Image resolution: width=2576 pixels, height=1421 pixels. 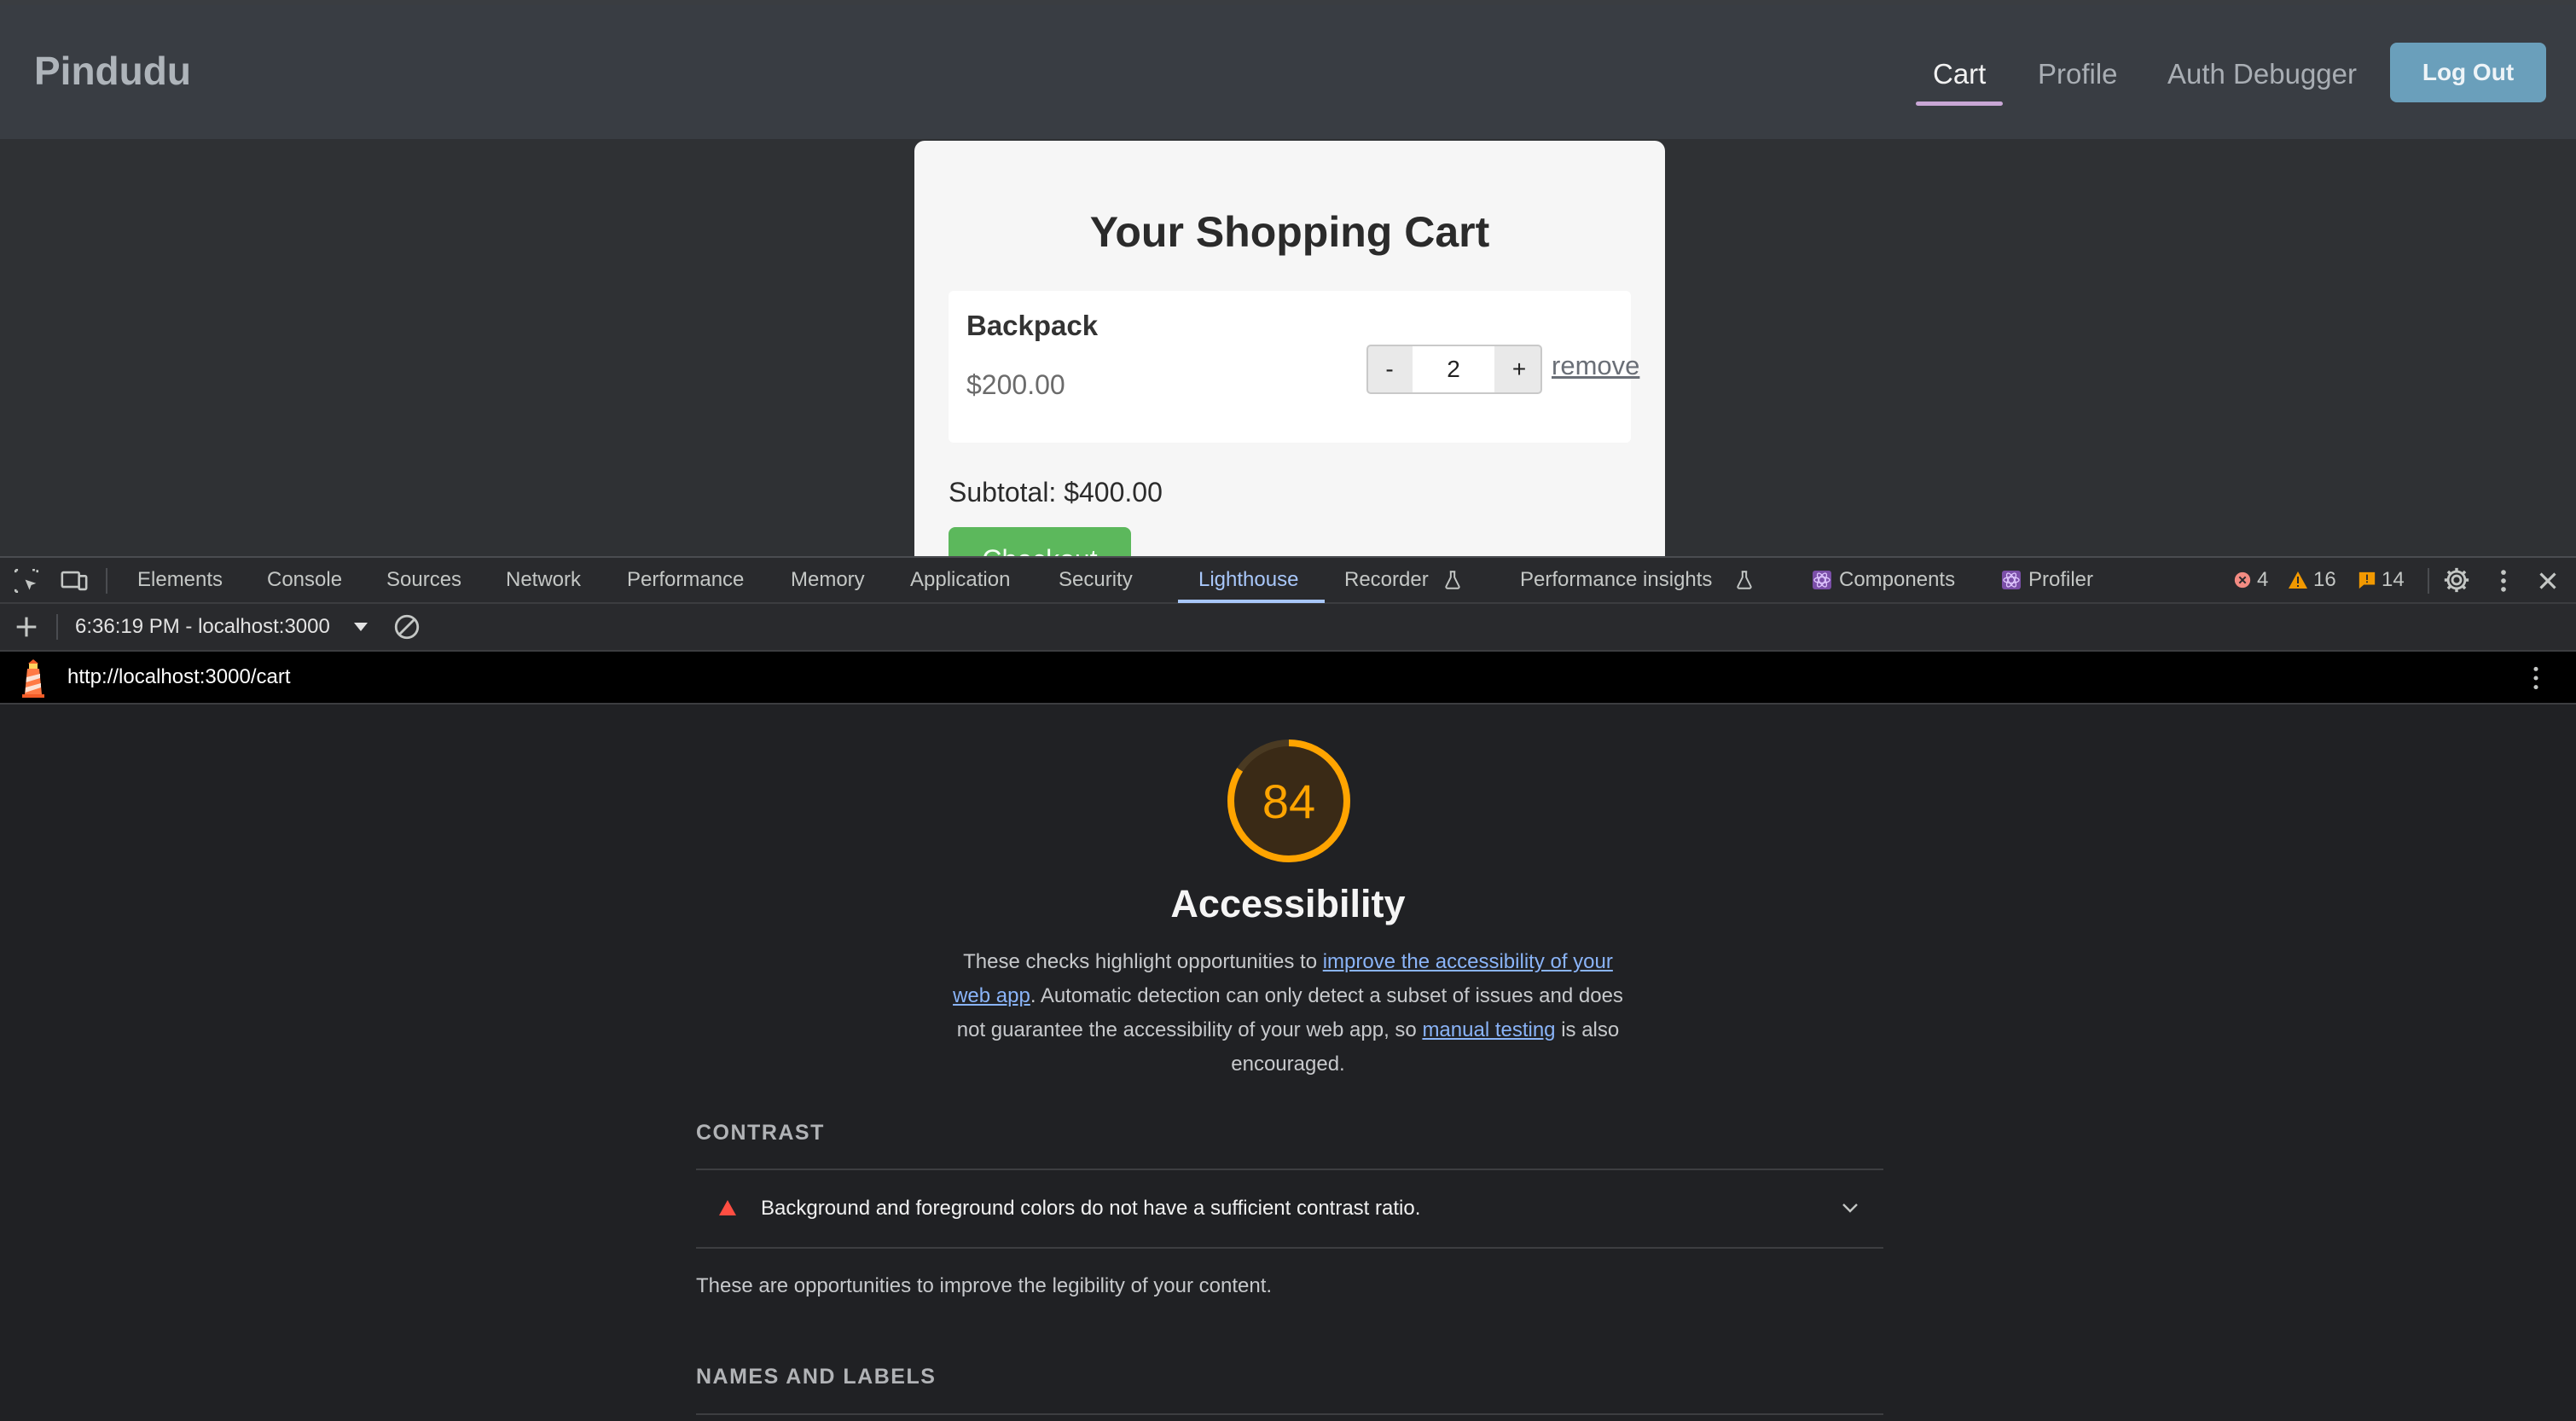 I want to click on tab-memory: Memory, so click(x=828, y=580).